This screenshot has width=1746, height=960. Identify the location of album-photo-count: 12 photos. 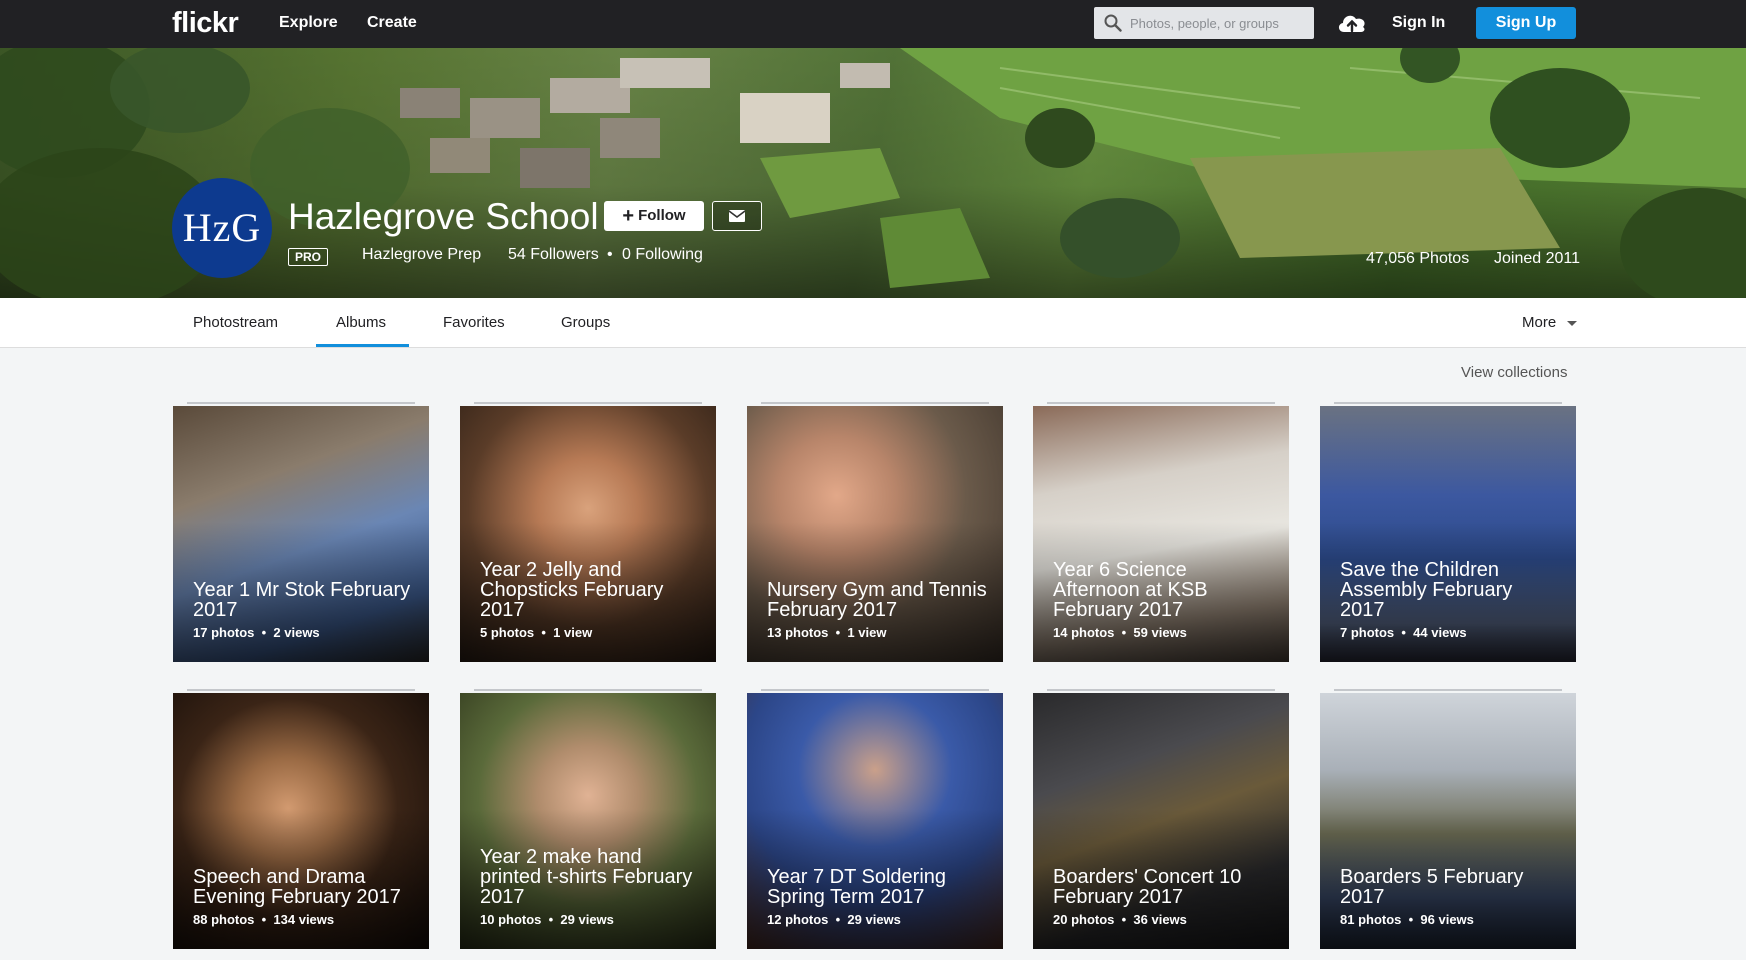
(798, 919).